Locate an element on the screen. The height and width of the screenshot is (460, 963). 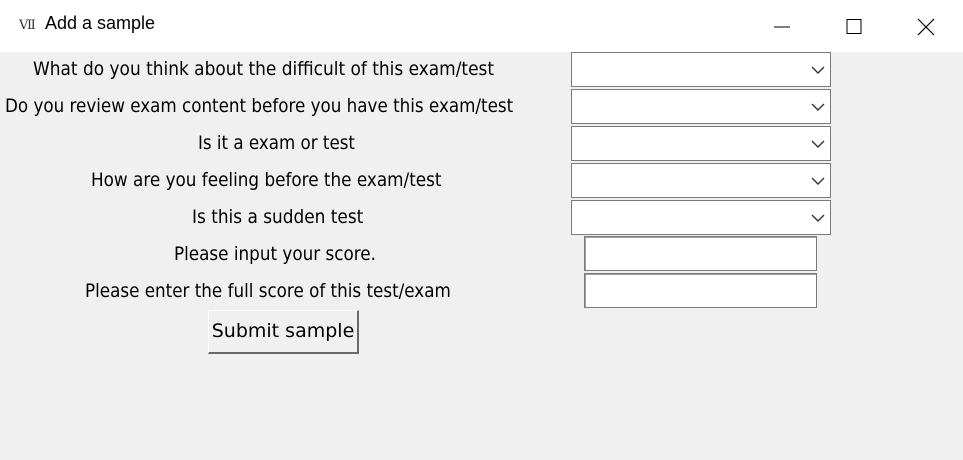
score-input is located at coordinates (700, 253).